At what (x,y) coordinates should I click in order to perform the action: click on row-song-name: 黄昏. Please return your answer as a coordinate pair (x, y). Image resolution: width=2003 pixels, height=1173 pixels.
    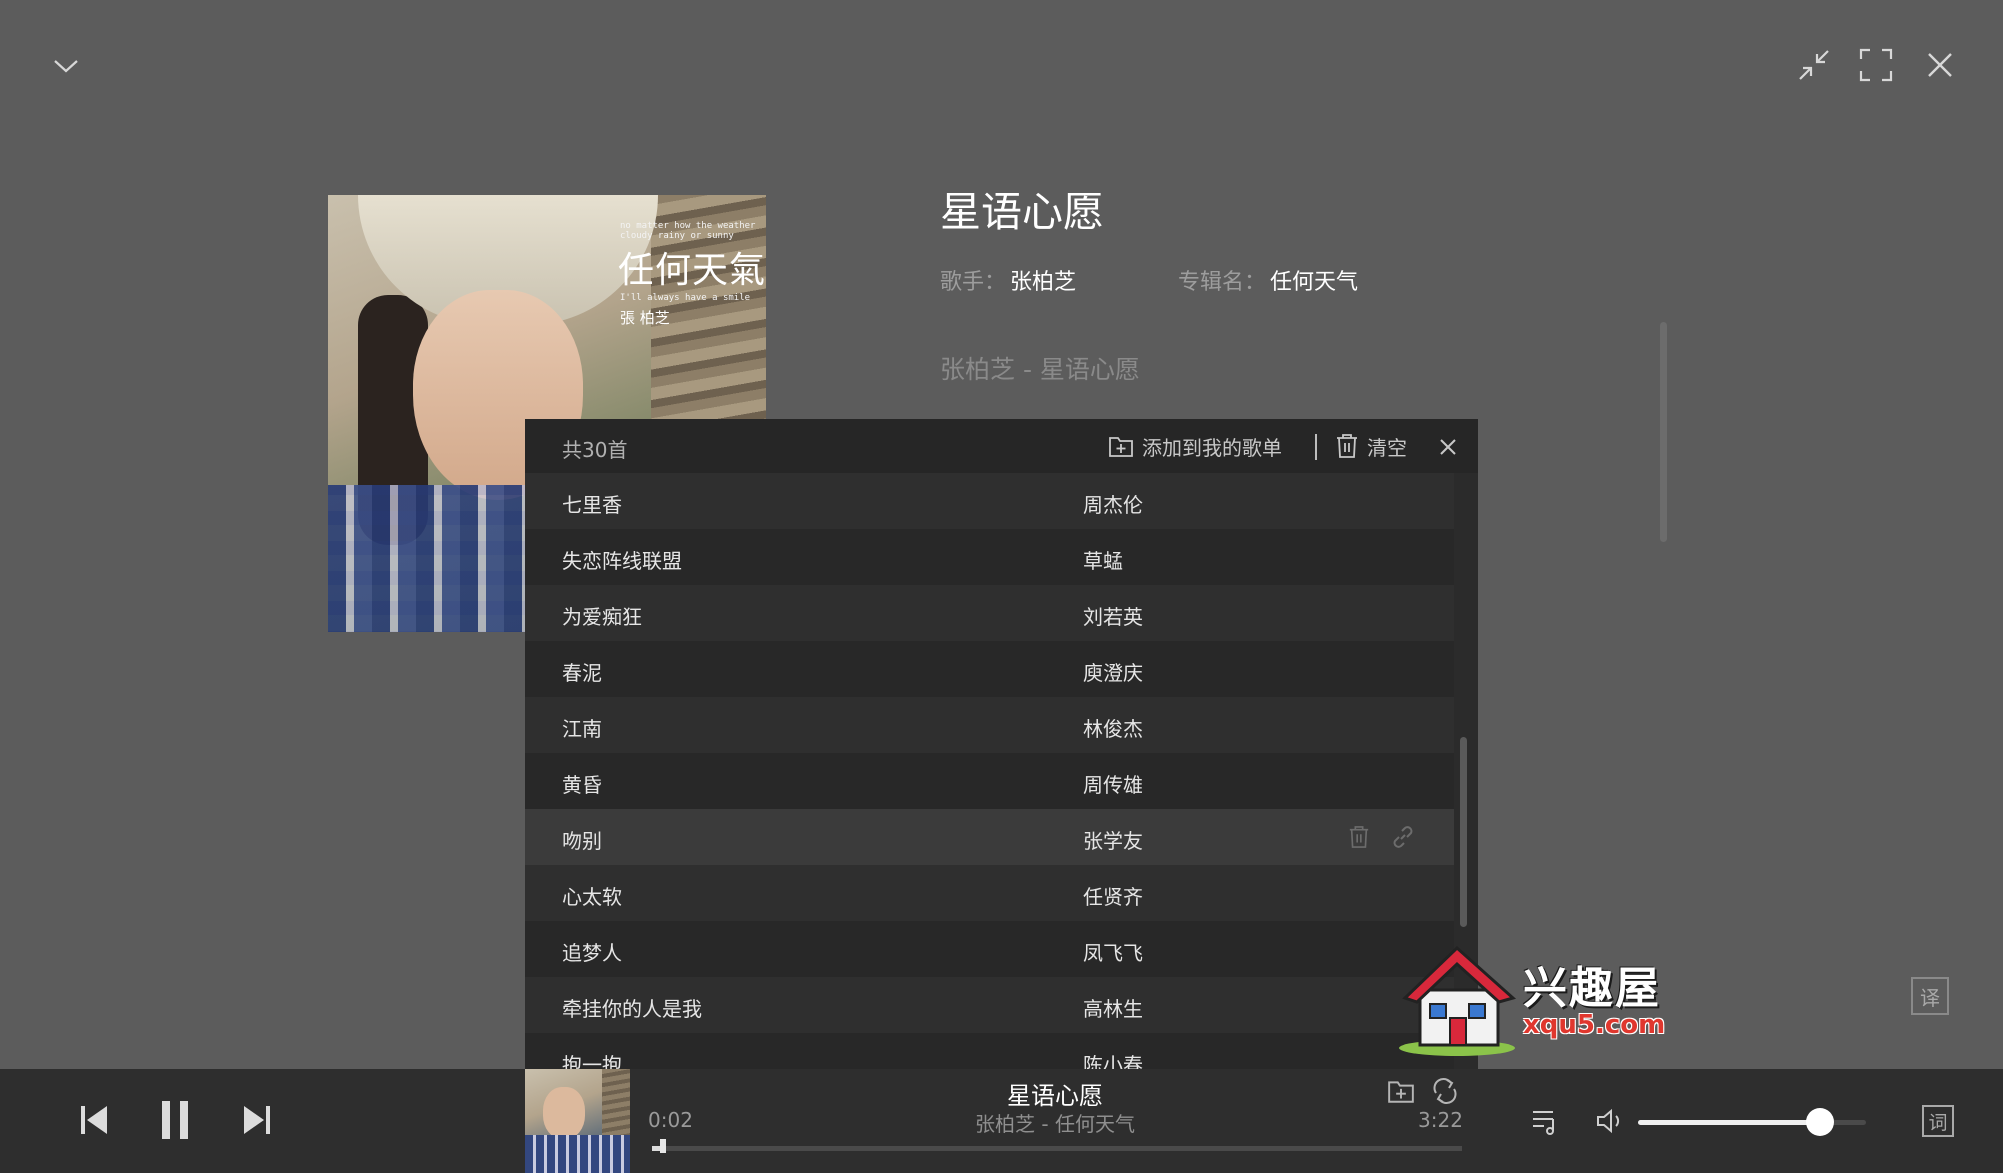
    Looking at the image, I should click on (582, 785).